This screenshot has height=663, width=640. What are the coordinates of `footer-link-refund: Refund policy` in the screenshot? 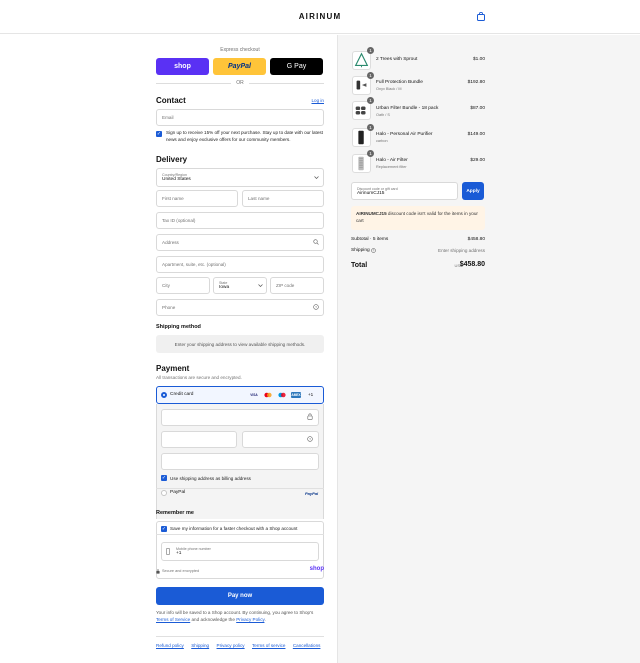 It's located at (170, 645).